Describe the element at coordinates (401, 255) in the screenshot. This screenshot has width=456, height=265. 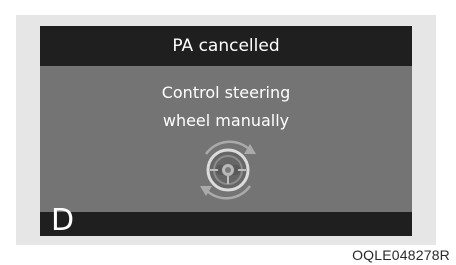
I see `image-code: OQLE048278R` at that location.